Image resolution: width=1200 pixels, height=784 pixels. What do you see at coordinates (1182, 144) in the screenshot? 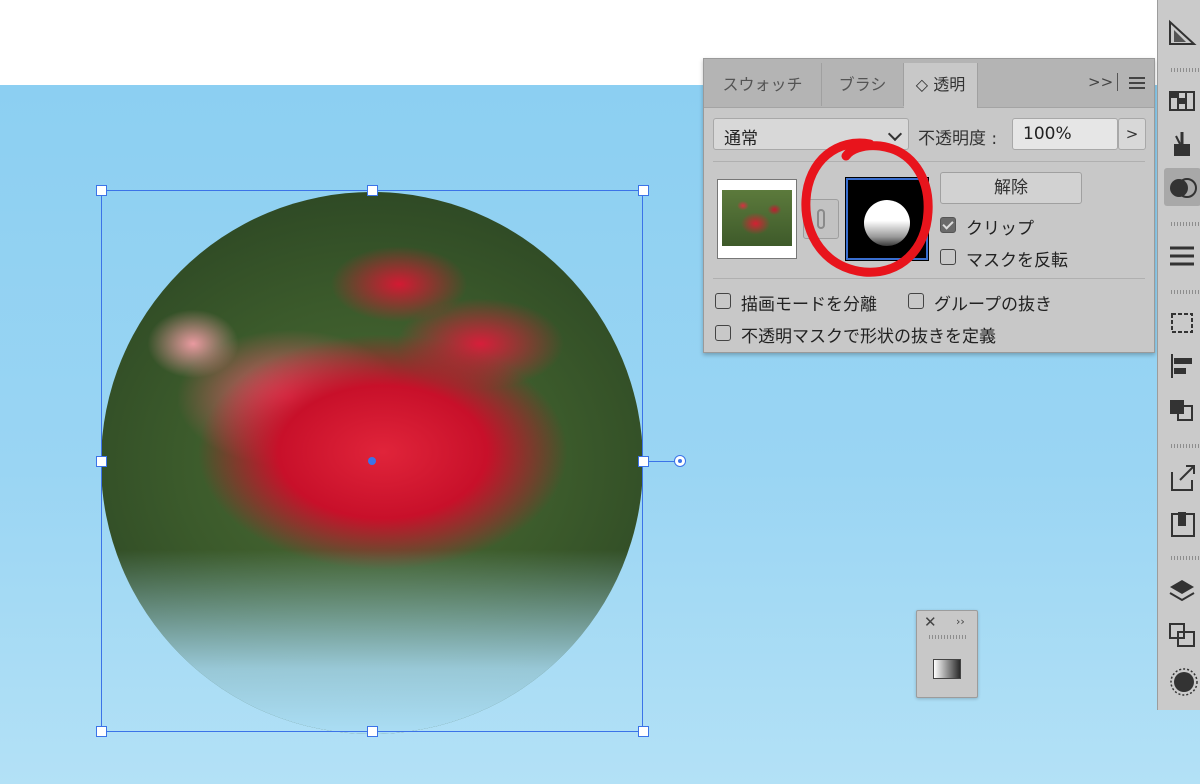
I see `brush-icon` at bounding box center [1182, 144].